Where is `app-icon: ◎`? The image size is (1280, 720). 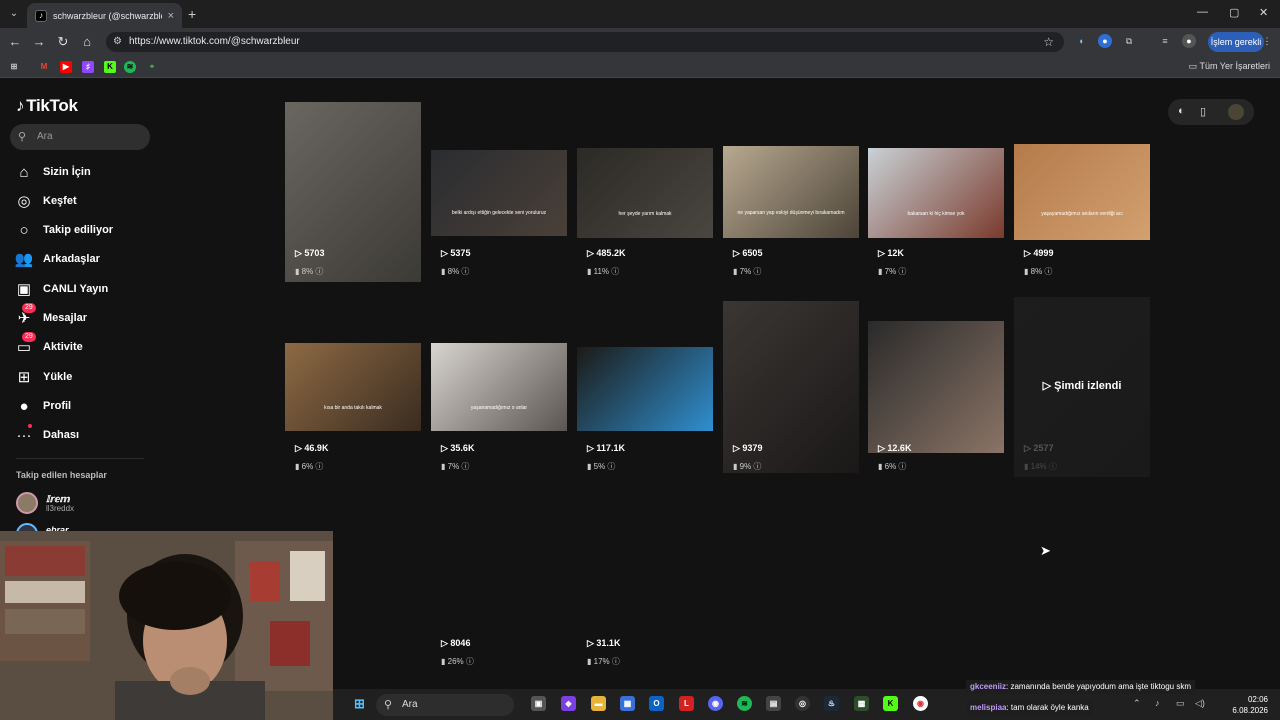 app-icon: ◎ is located at coordinates (802, 703).